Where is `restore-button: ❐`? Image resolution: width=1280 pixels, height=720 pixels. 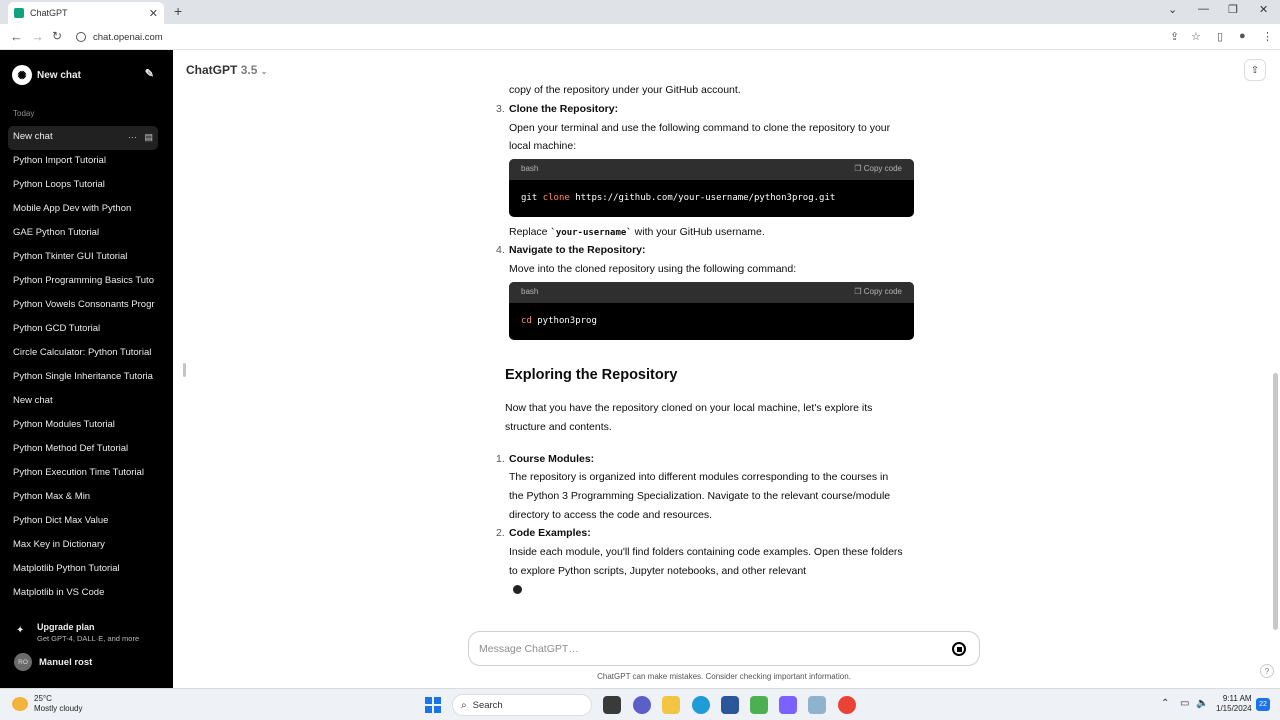 restore-button: ❐ is located at coordinates (1233, 9).